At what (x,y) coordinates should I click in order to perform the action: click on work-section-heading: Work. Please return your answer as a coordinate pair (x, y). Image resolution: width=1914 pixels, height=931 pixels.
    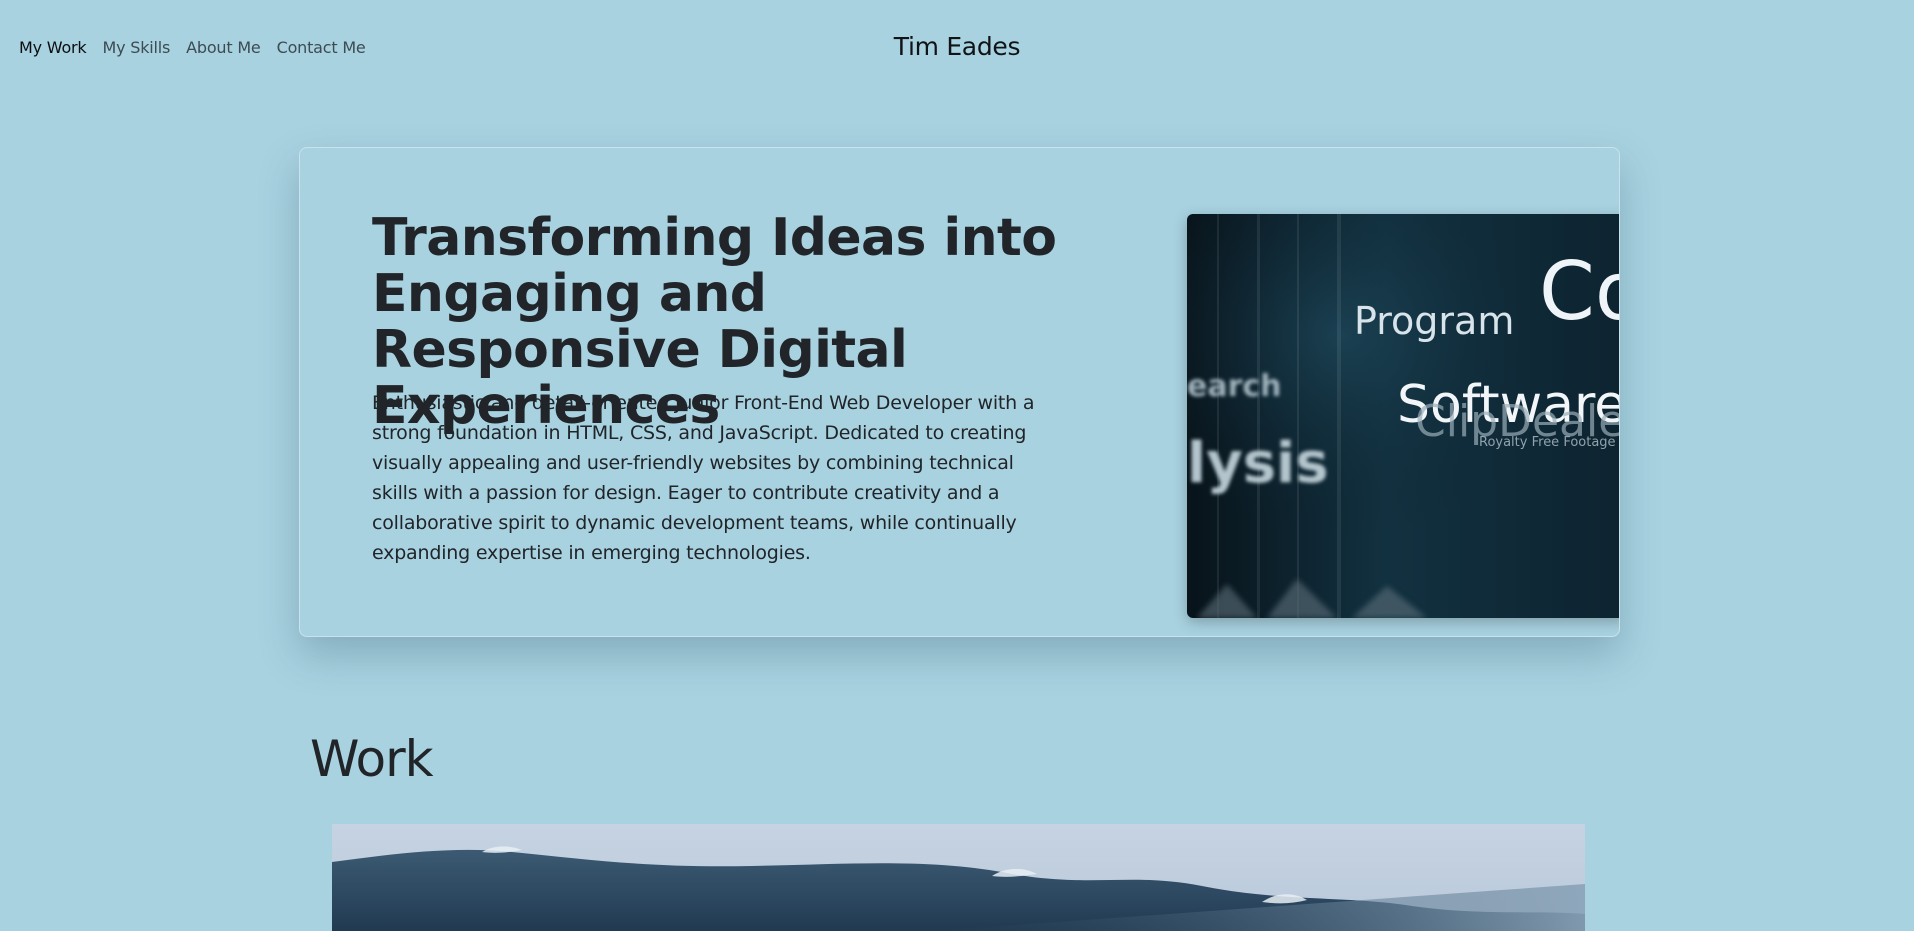
    Looking at the image, I should click on (372, 759).